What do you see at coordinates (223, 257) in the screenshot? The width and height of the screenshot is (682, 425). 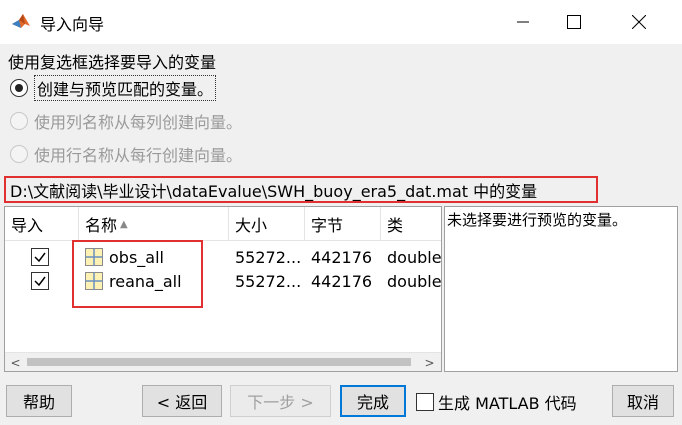 I see `table-row: obs_all 55272... 442176 double` at bounding box center [223, 257].